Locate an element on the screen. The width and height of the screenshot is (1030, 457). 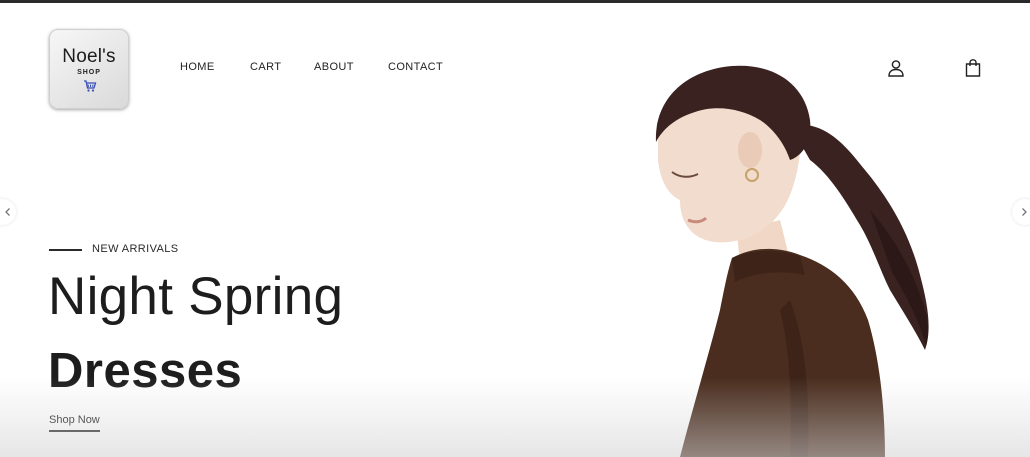
hero-headline-light: Night Spring is located at coordinates (196, 296).